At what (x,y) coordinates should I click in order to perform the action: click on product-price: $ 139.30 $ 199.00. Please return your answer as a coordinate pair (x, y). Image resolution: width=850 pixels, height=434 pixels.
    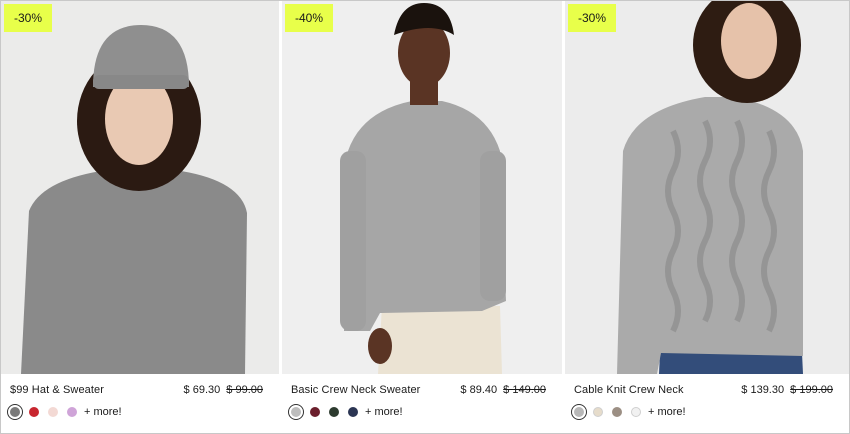
    Looking at the image, I should click on (787, 390).